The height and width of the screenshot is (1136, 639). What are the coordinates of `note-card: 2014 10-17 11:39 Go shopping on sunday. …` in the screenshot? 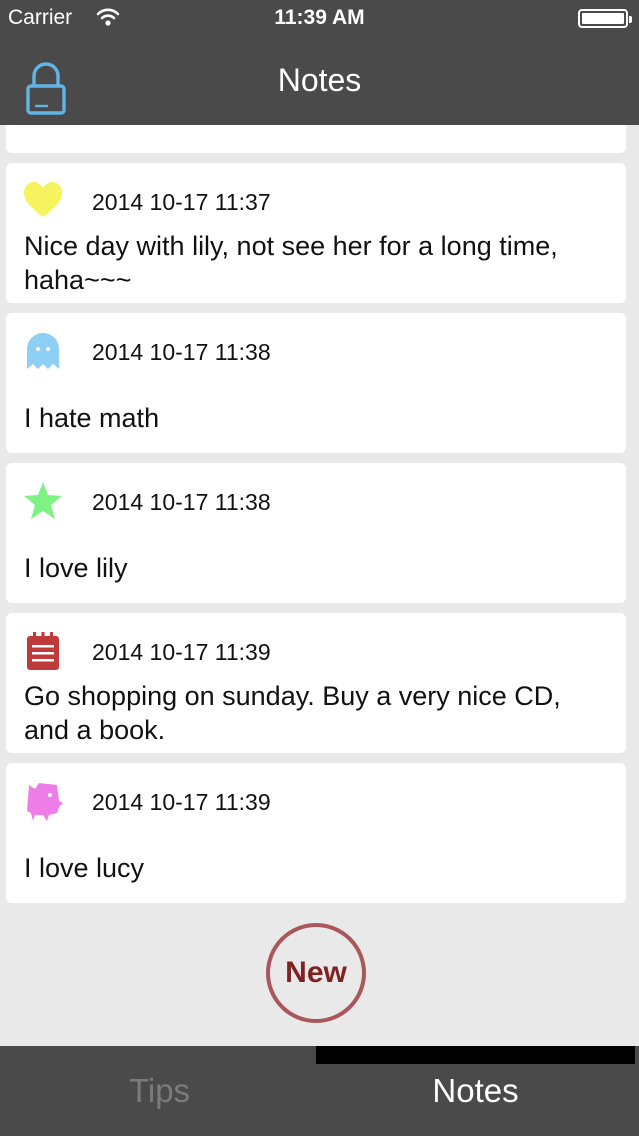 It's located at (316, 683).